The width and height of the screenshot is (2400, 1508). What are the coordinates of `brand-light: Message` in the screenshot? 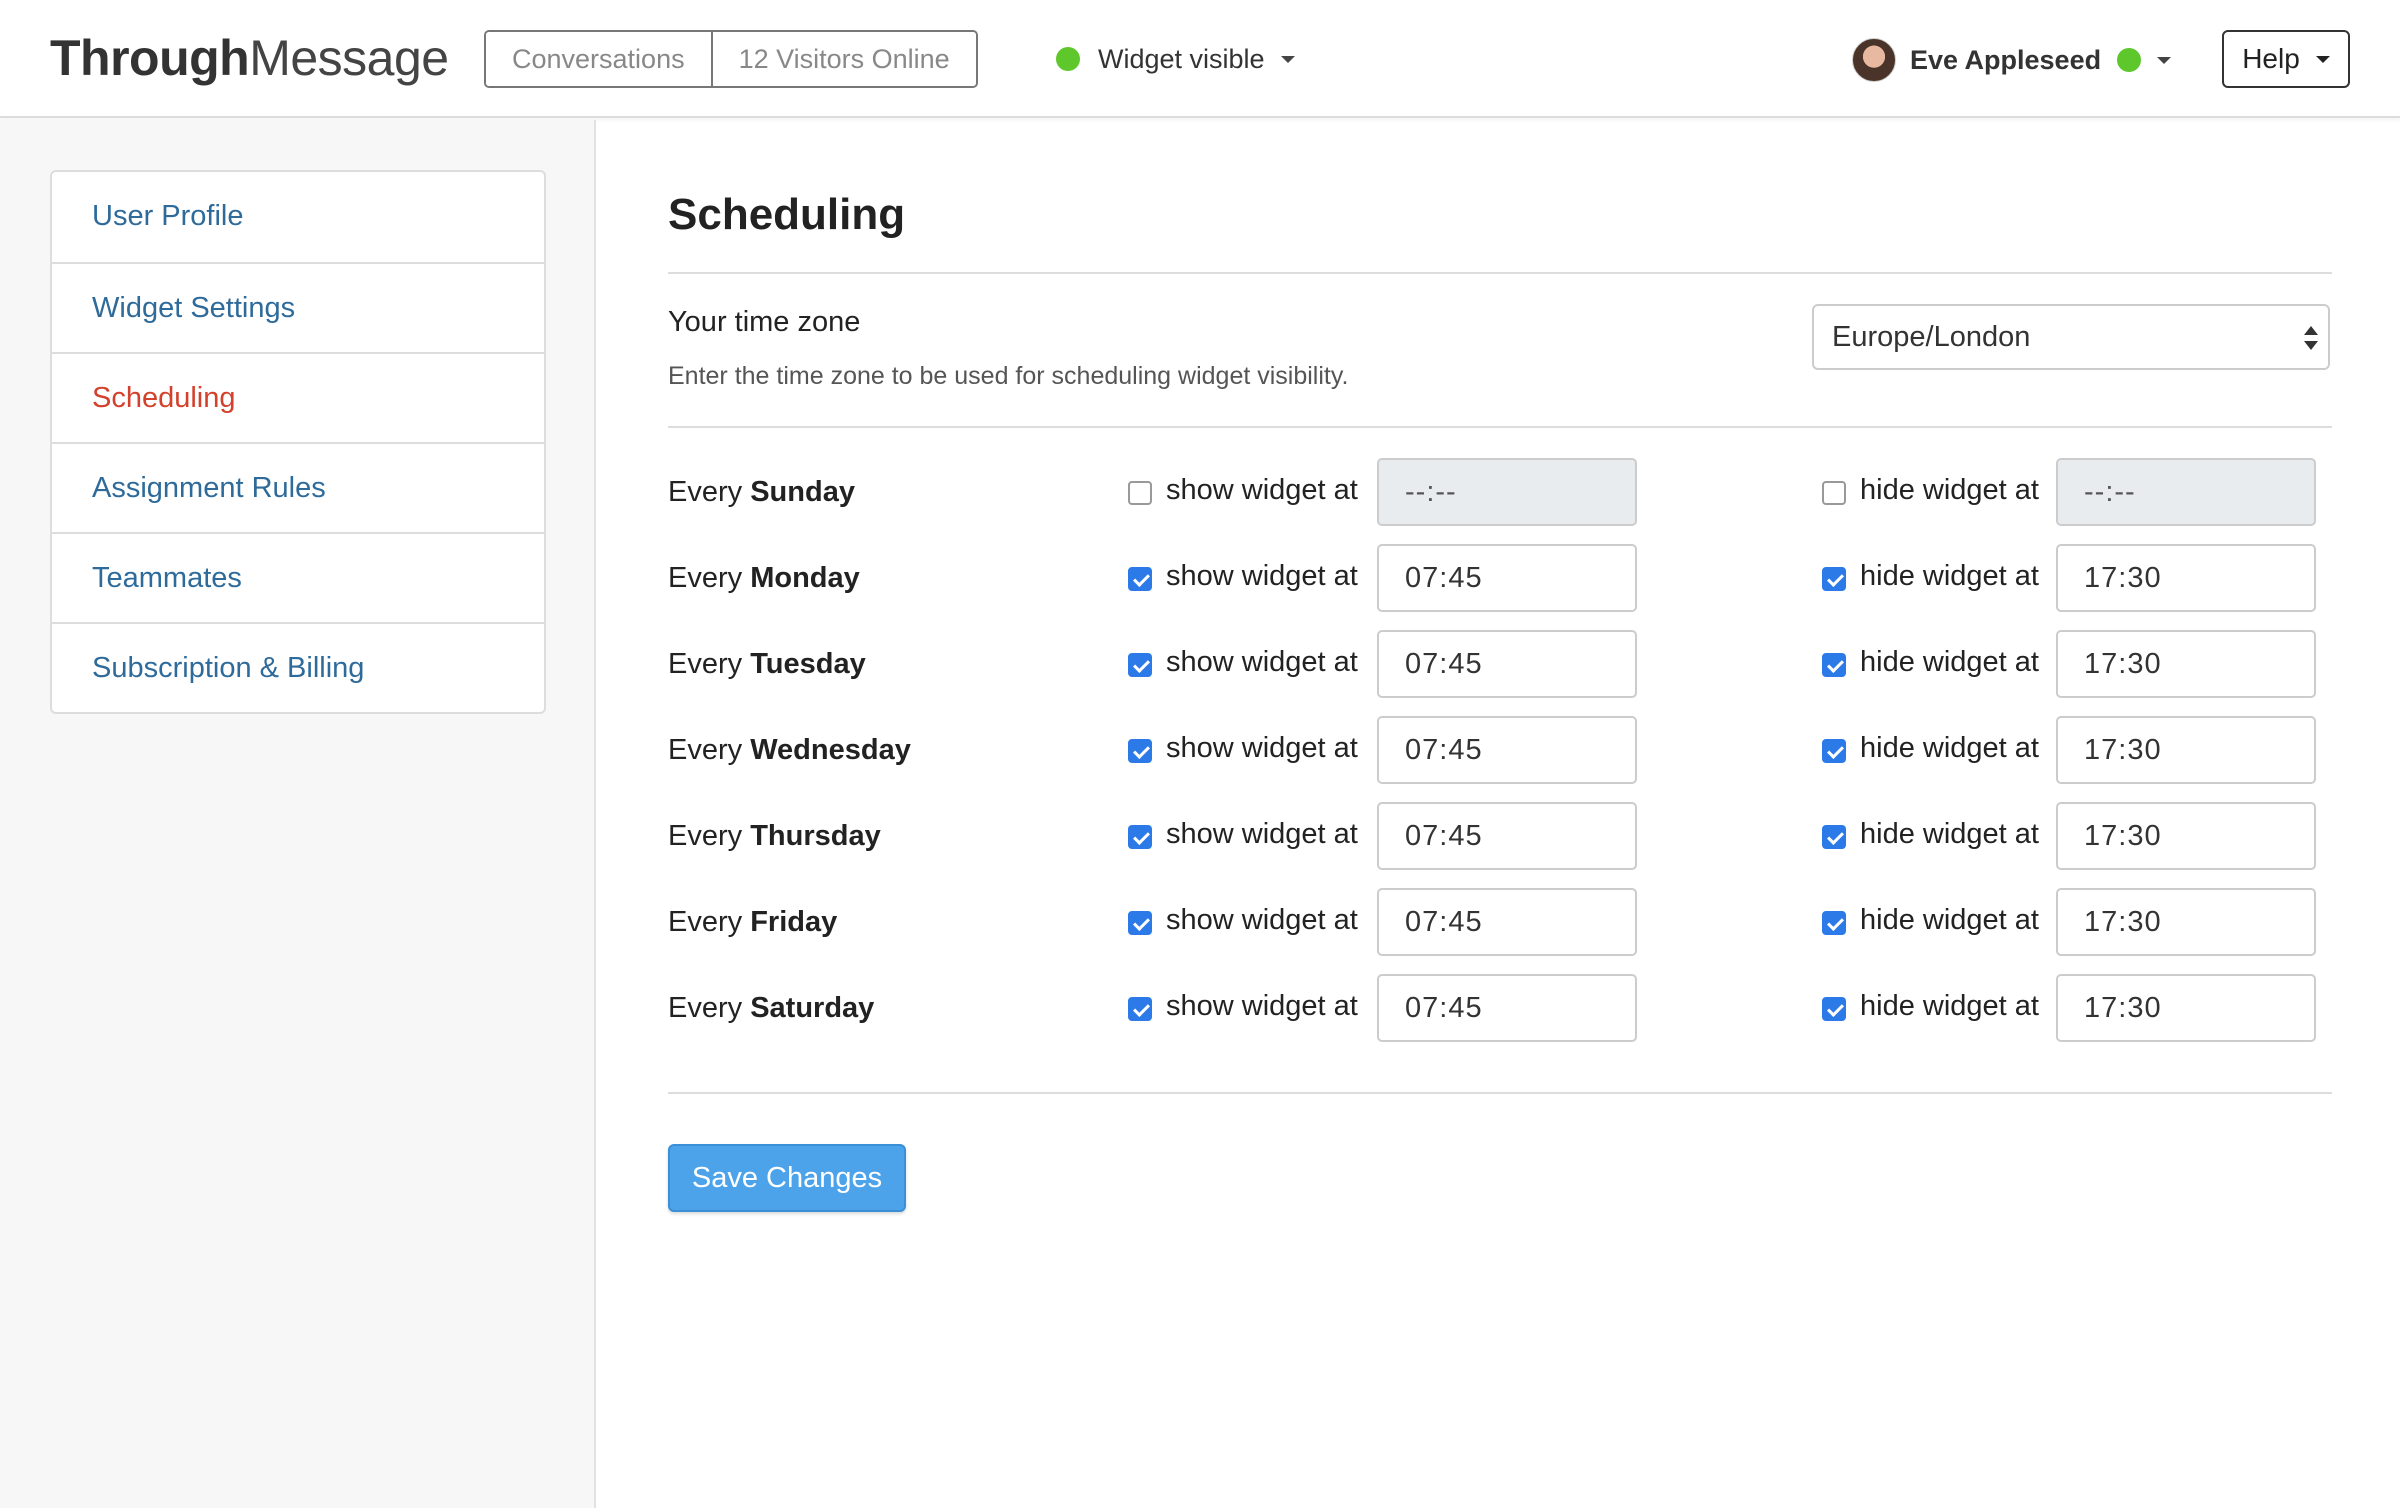 It's located at (349, 58).